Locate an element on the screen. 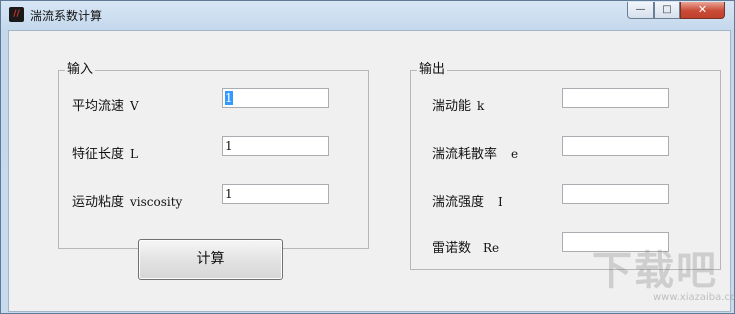 This screenshot has width=735, height=314. maximize-button: □ is located at coordinates (667, 10).